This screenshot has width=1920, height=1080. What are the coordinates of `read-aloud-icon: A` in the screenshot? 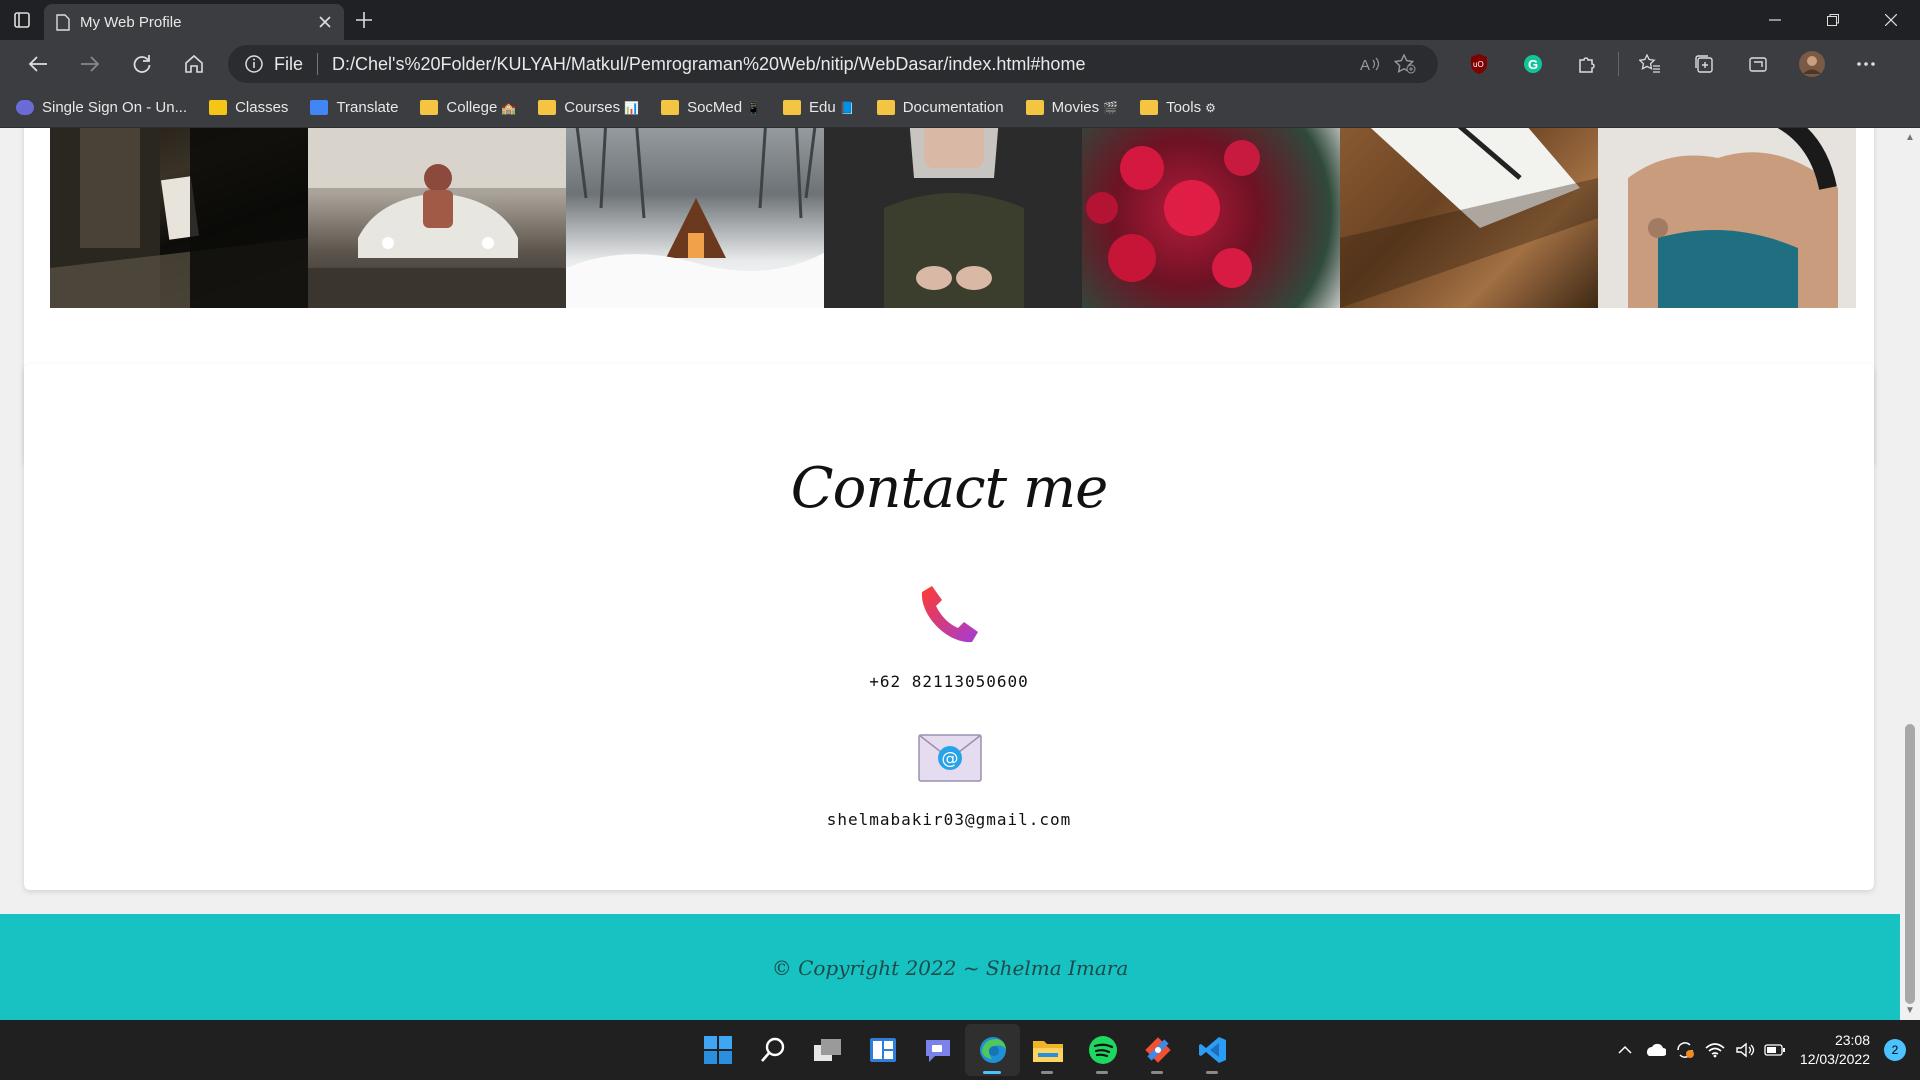 It's located at (1371, 64).